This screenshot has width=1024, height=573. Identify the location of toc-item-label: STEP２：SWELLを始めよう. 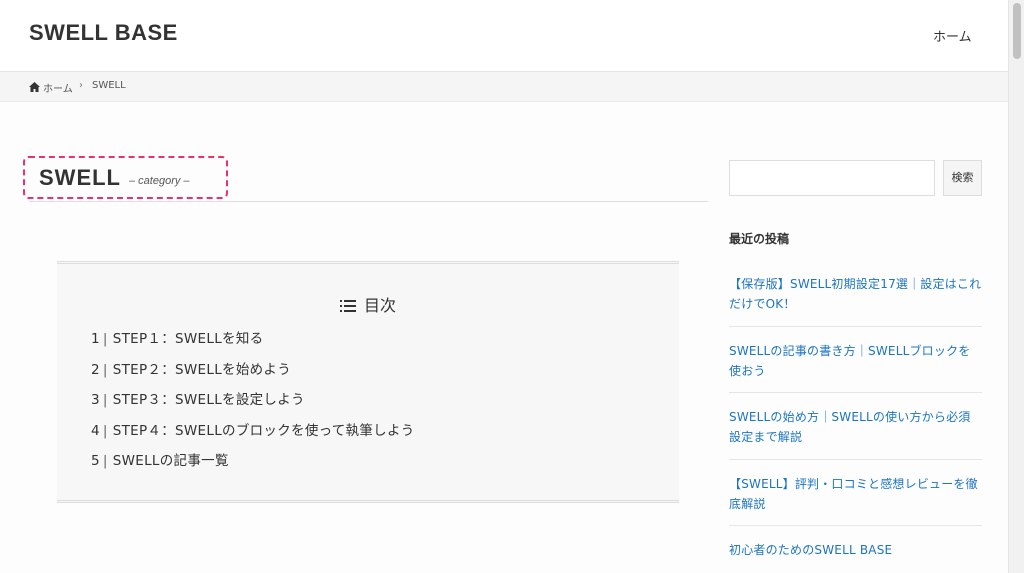
(202, 370).